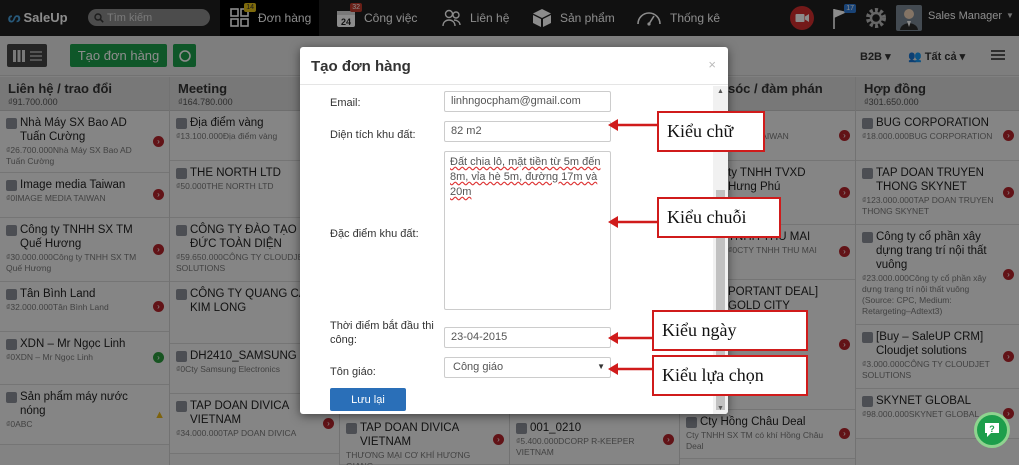  Describe the element at coordinates (514, 66) in the screenshot. I see `modal-header: Tạo đơn hàng ×` at that location.